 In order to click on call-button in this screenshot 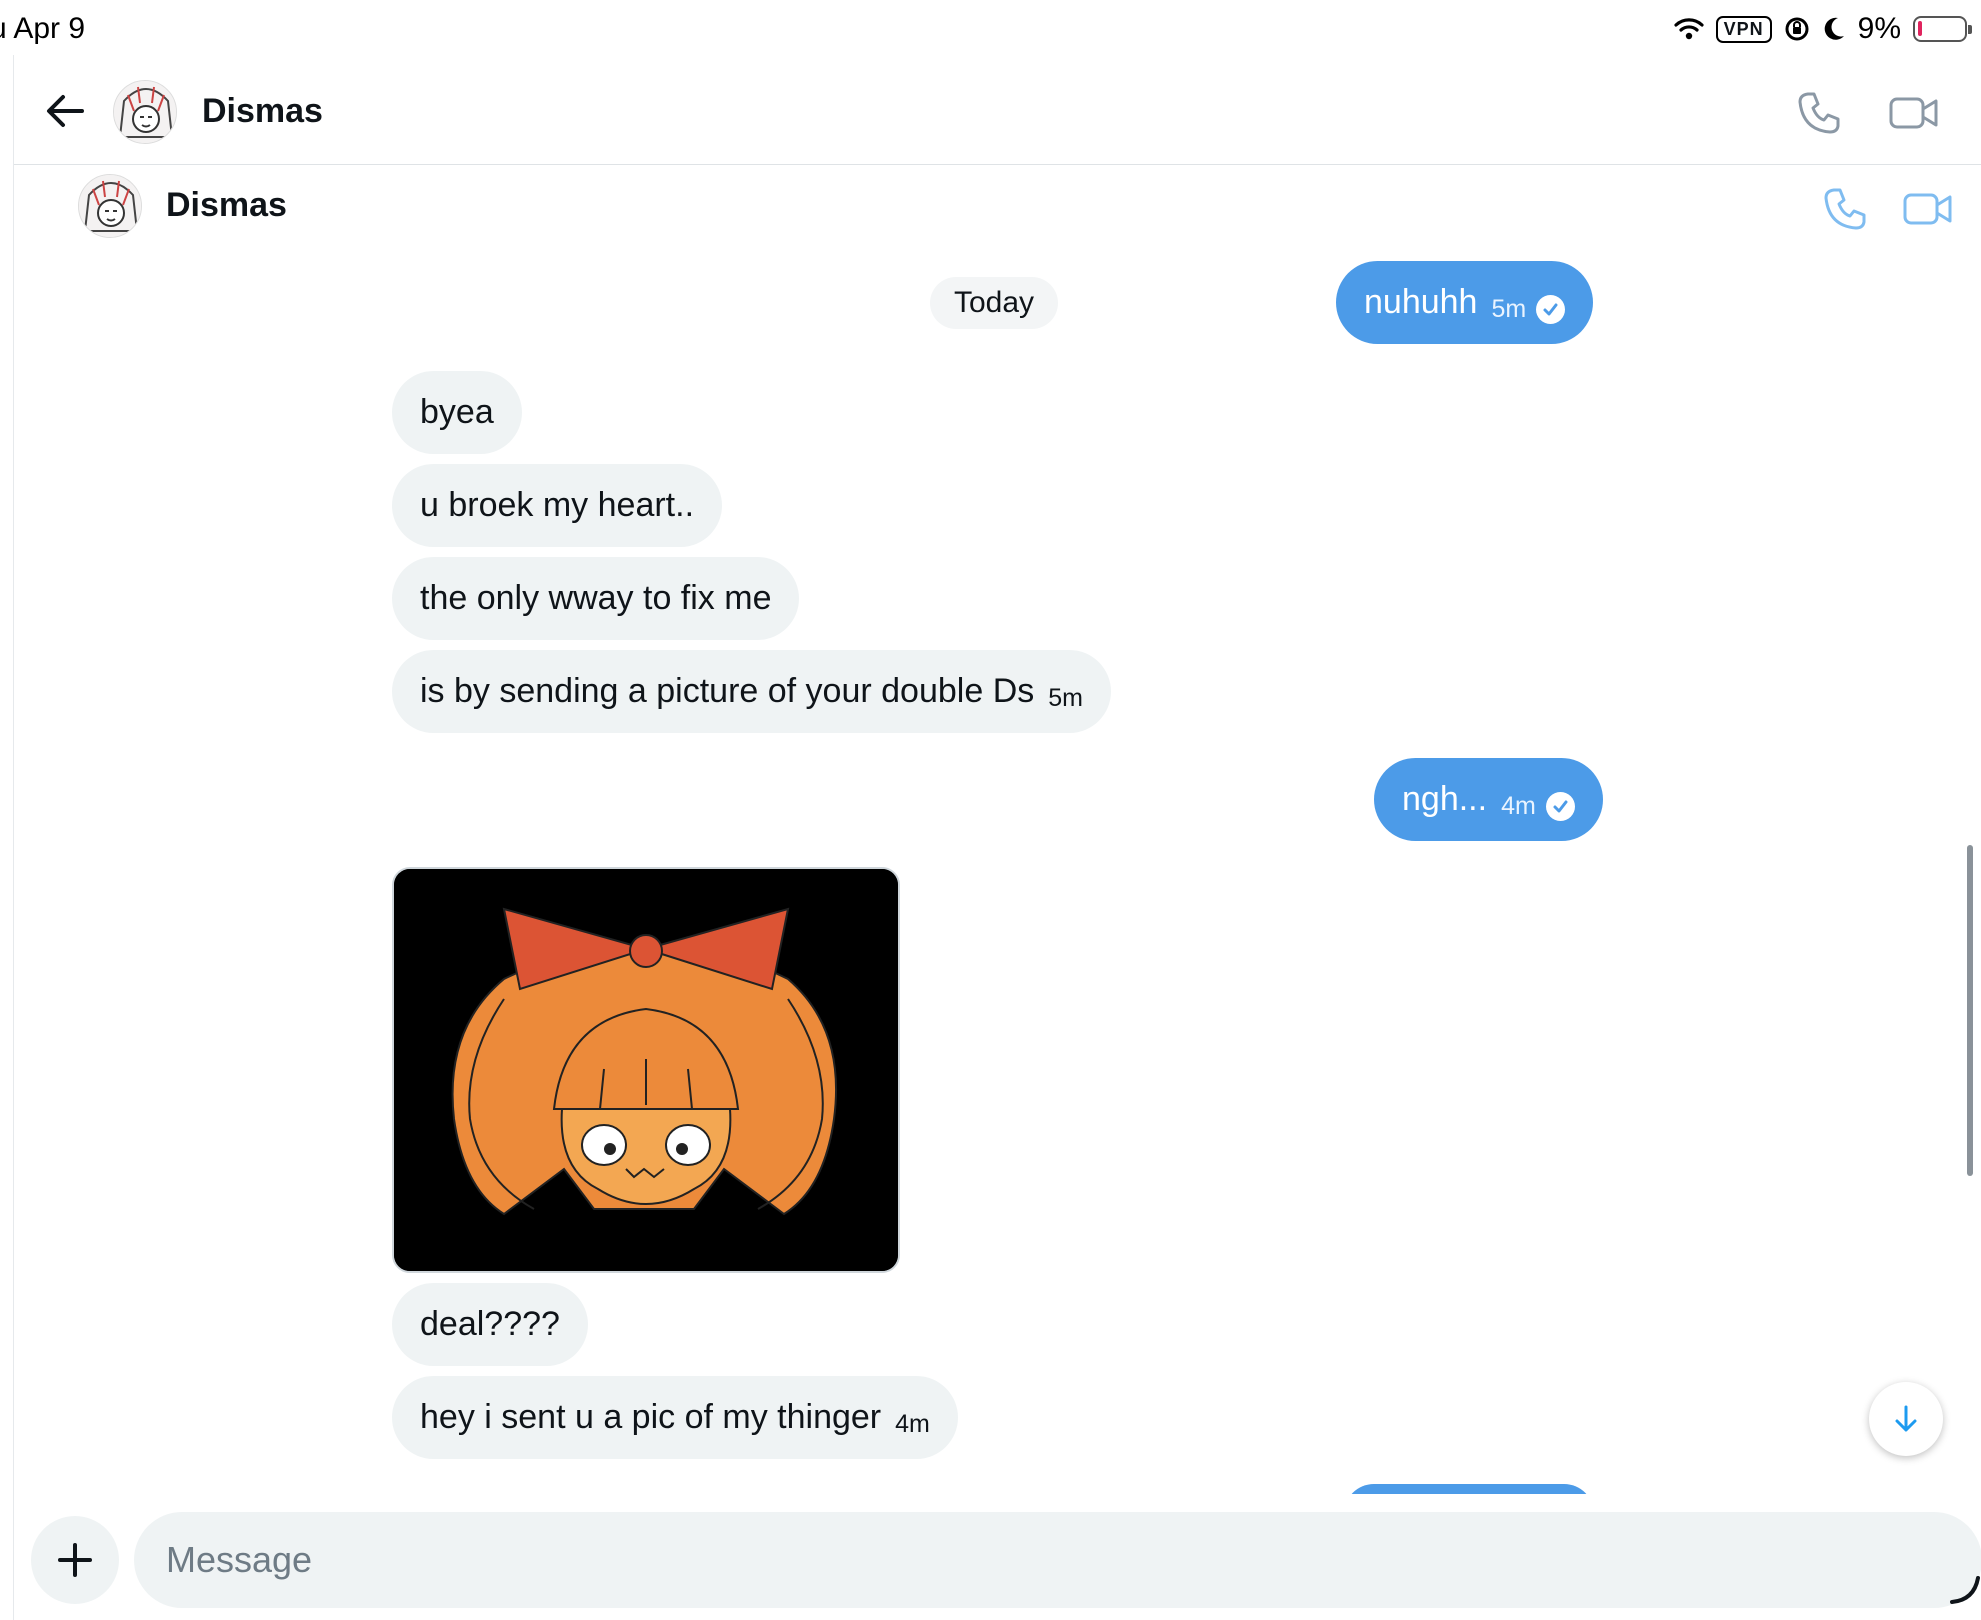, I will do `click(1819, 113)`.